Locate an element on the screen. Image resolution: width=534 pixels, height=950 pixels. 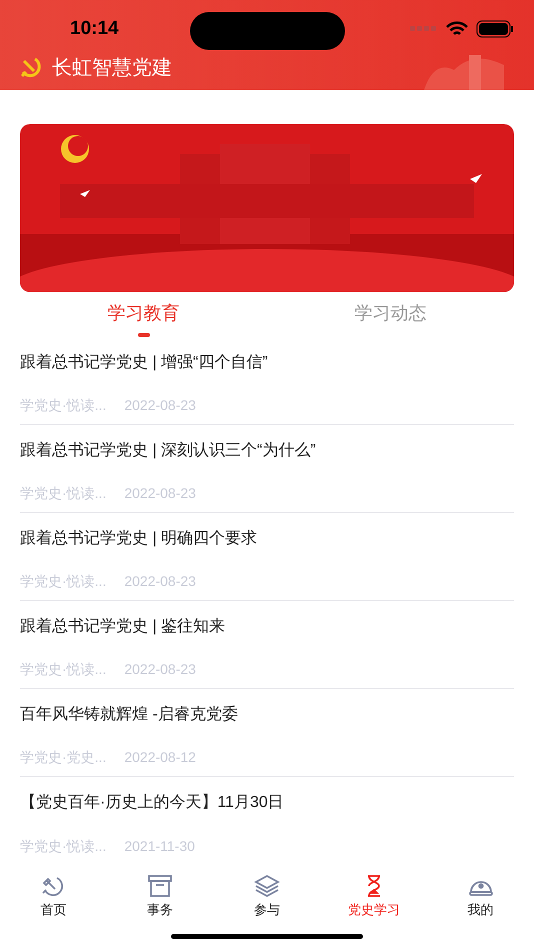
nav-tab: 我的 is located at coordinates (480, 897).